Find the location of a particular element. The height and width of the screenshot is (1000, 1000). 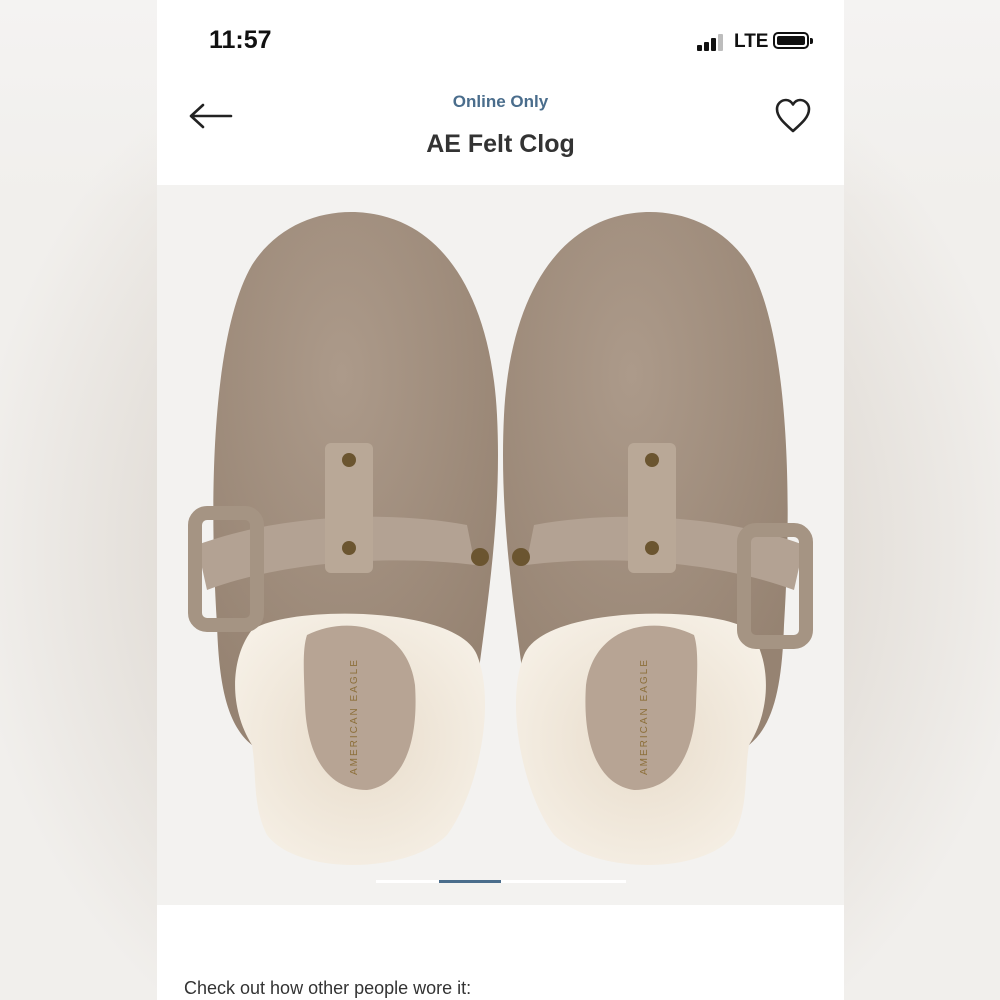

product-header: Online Only AE Felt Clog is located at coordinates (500, 132).